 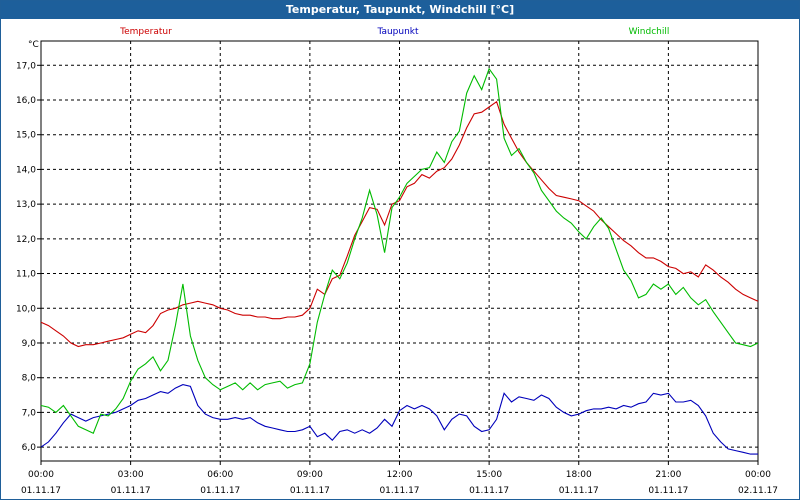 I want to click on y-tick-label: 15,0, so click(x=26, y=136).